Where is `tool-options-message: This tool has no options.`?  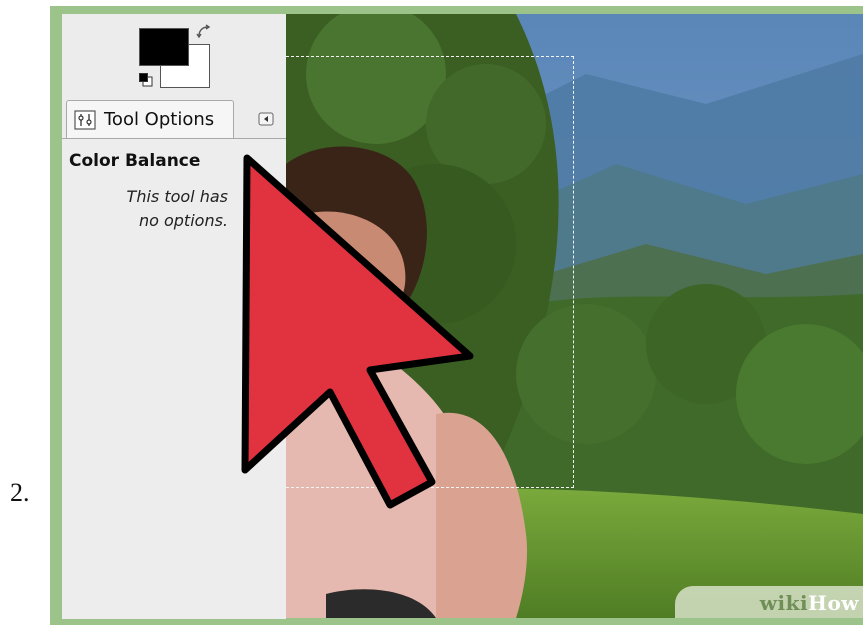
tool-options-message: This tool has no options. is located at coordinates (145, 209).